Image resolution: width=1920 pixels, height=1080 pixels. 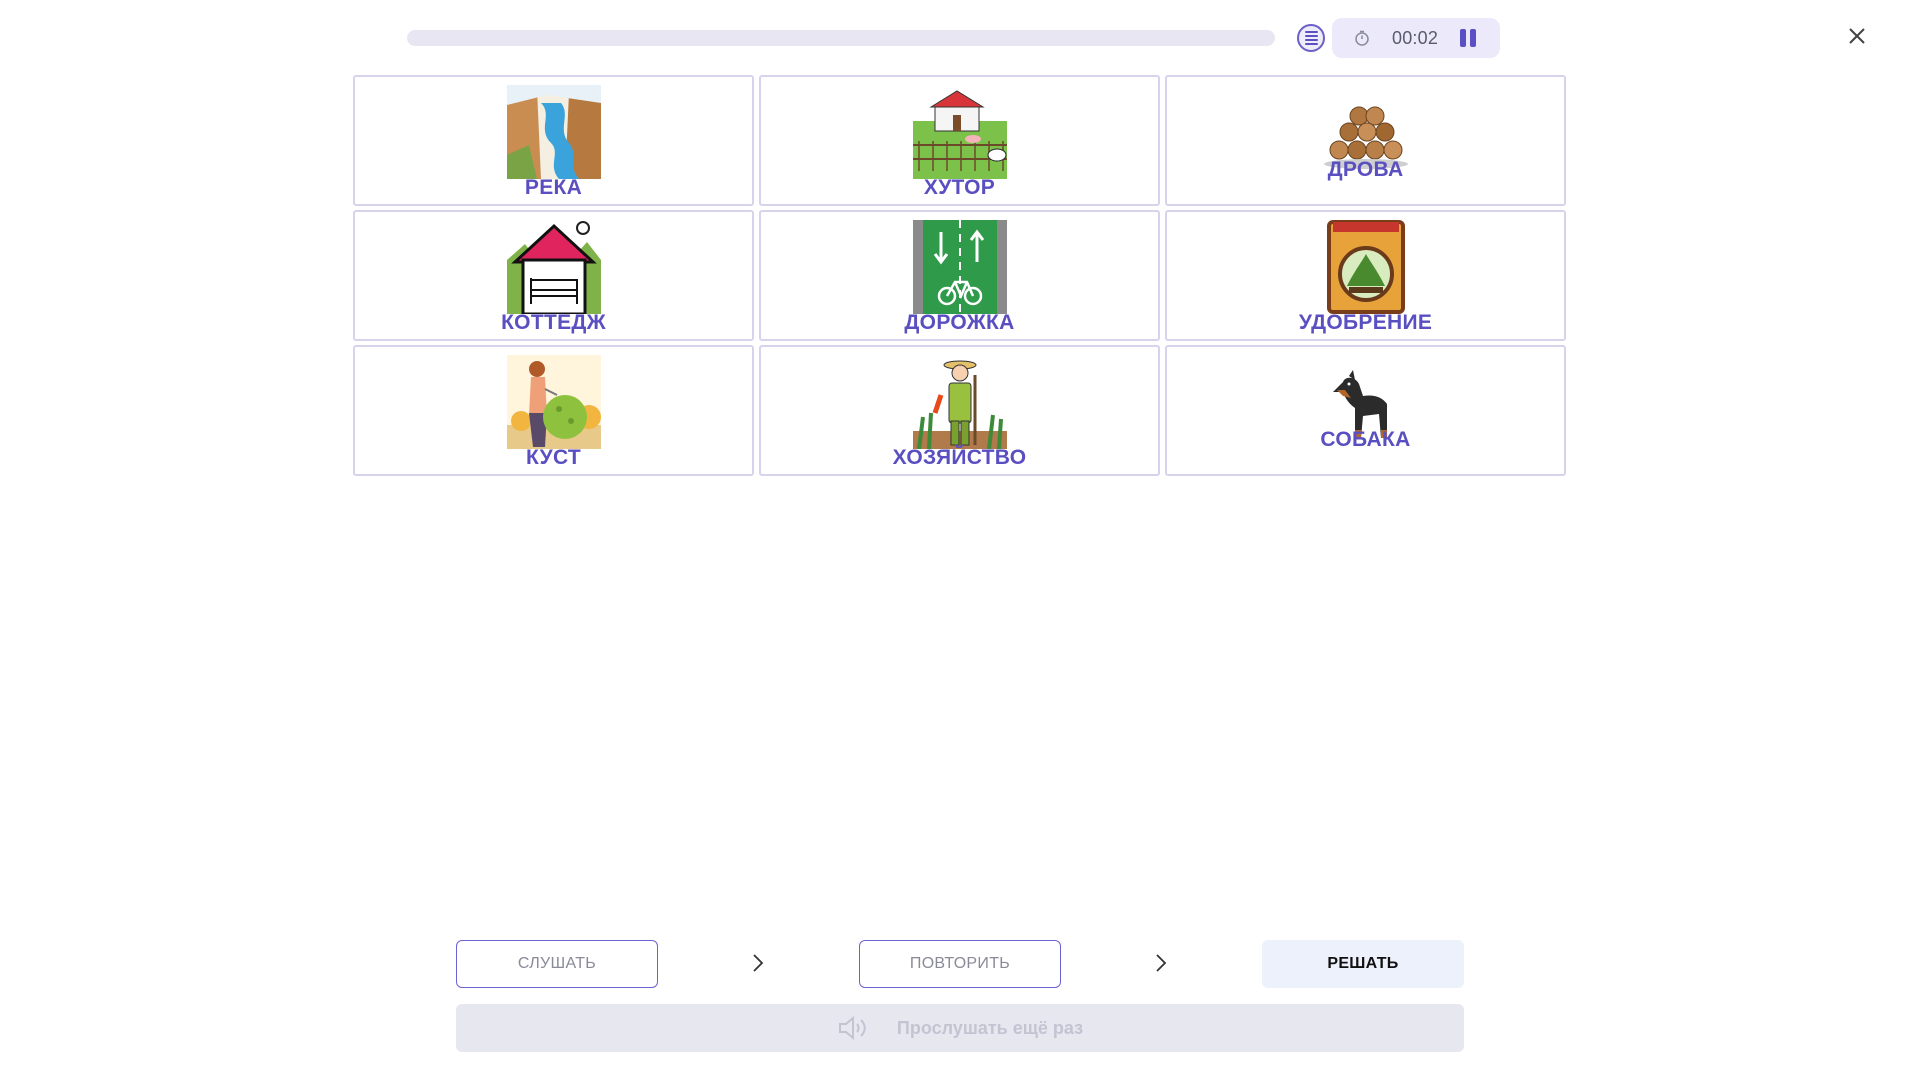 I want to click on card-bush: КУСТ, so click(x=553, y=410).